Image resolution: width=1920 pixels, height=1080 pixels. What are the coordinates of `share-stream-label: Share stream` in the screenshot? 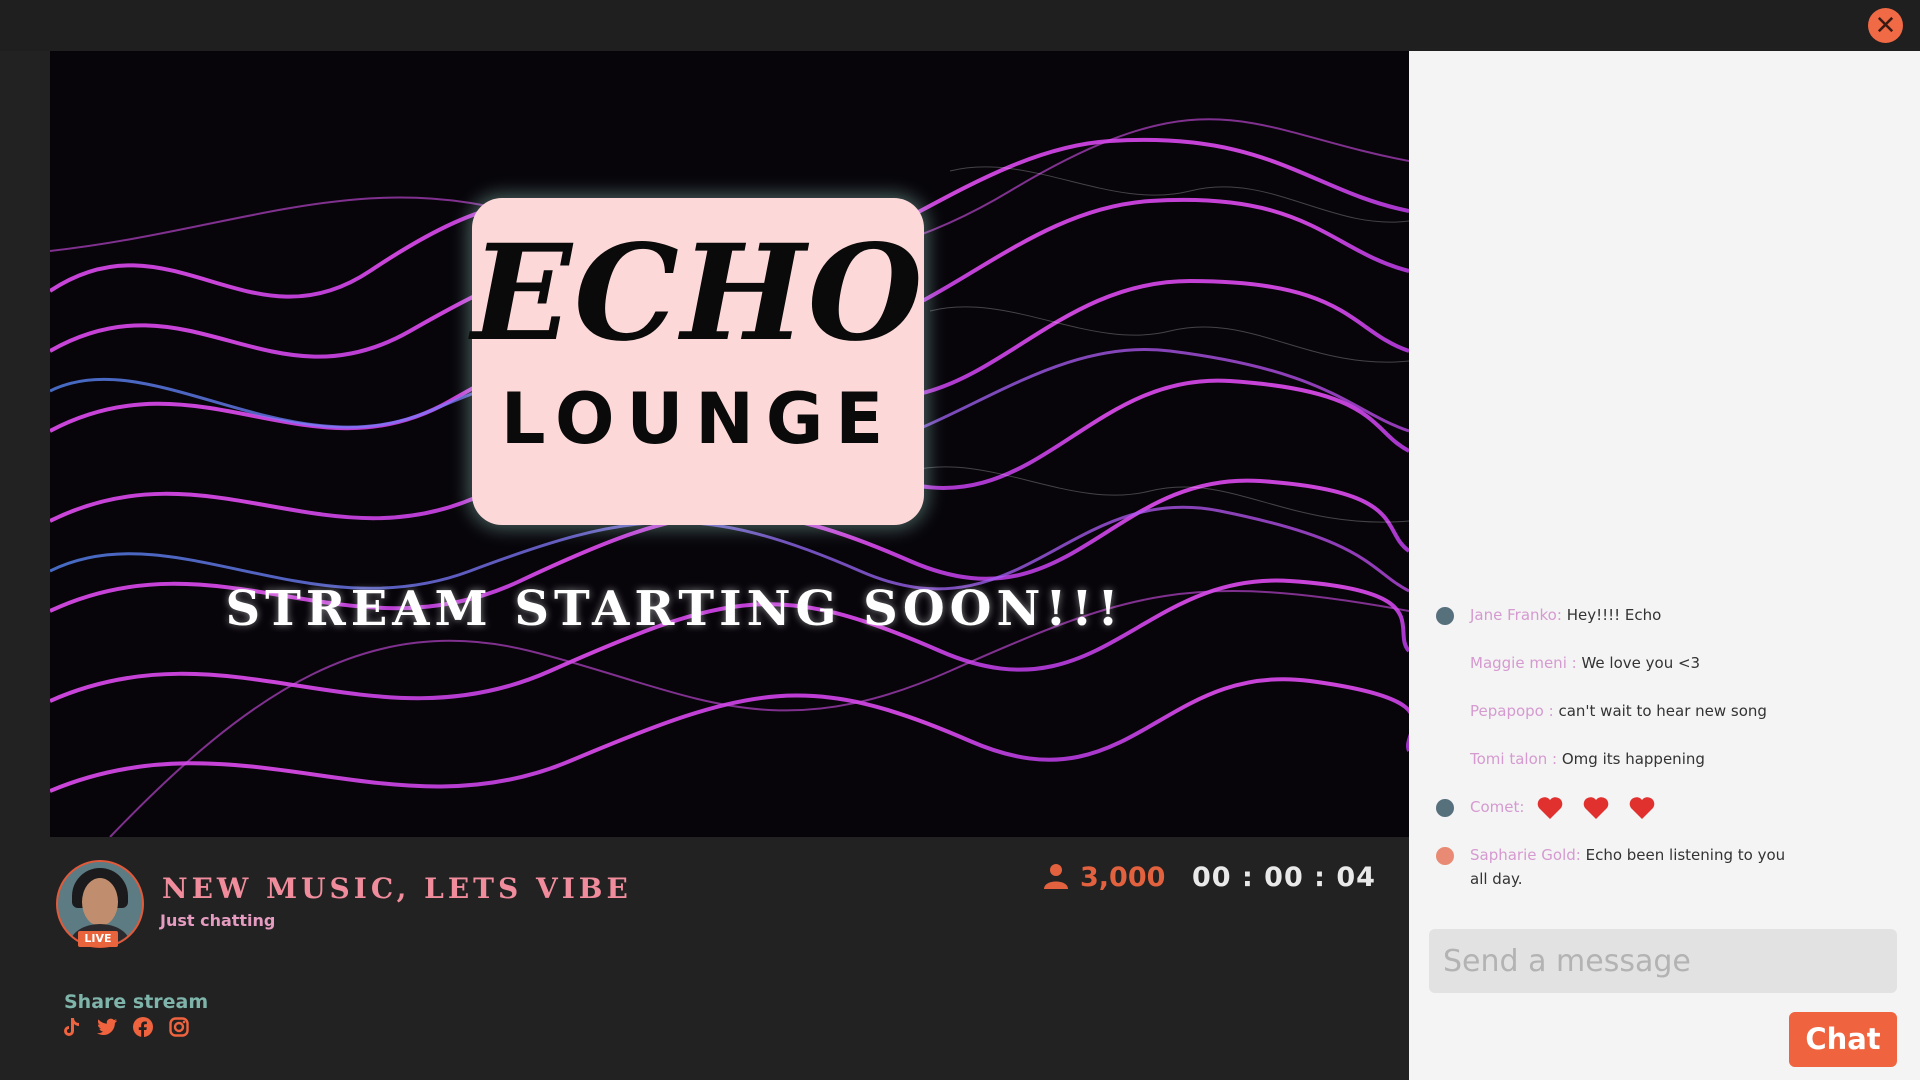 It's located at (136, 1002).